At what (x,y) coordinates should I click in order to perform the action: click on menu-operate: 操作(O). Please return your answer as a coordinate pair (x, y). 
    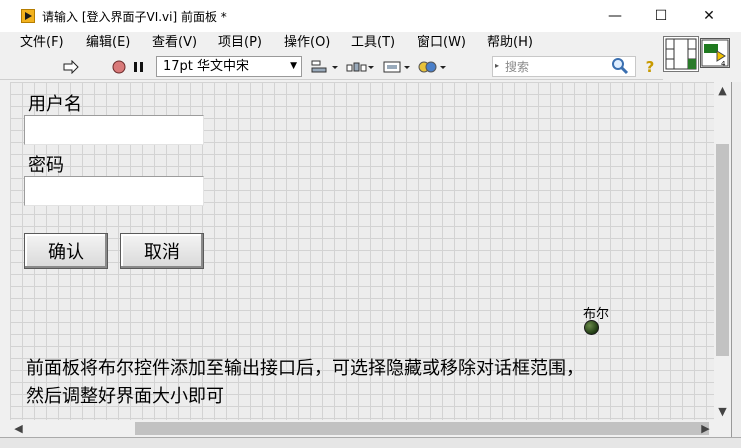
    Looking at the image, I should click on (307, 43).